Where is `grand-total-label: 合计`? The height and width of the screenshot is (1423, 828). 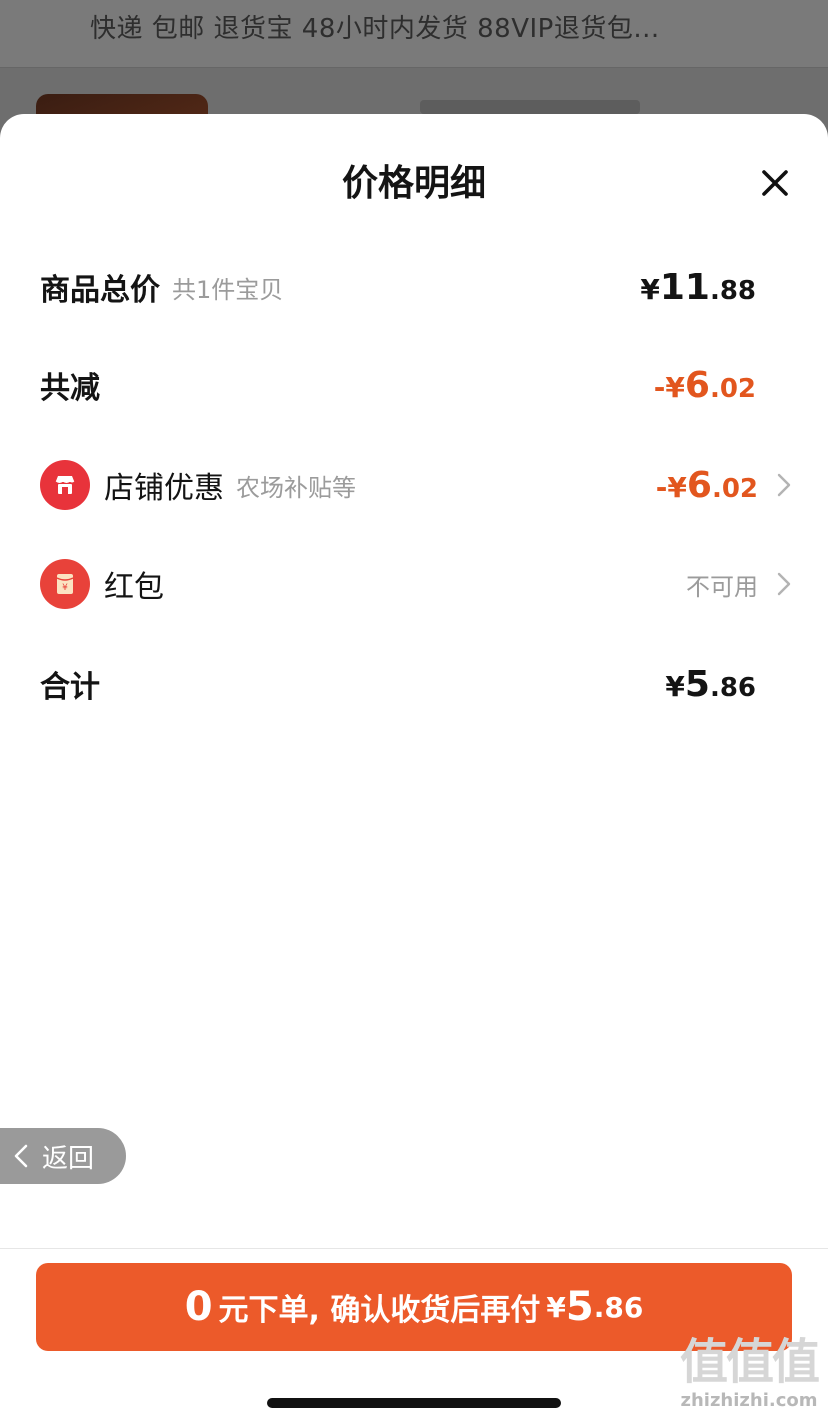
grand-total-label: 合计 is located at coordinates (70, 687).